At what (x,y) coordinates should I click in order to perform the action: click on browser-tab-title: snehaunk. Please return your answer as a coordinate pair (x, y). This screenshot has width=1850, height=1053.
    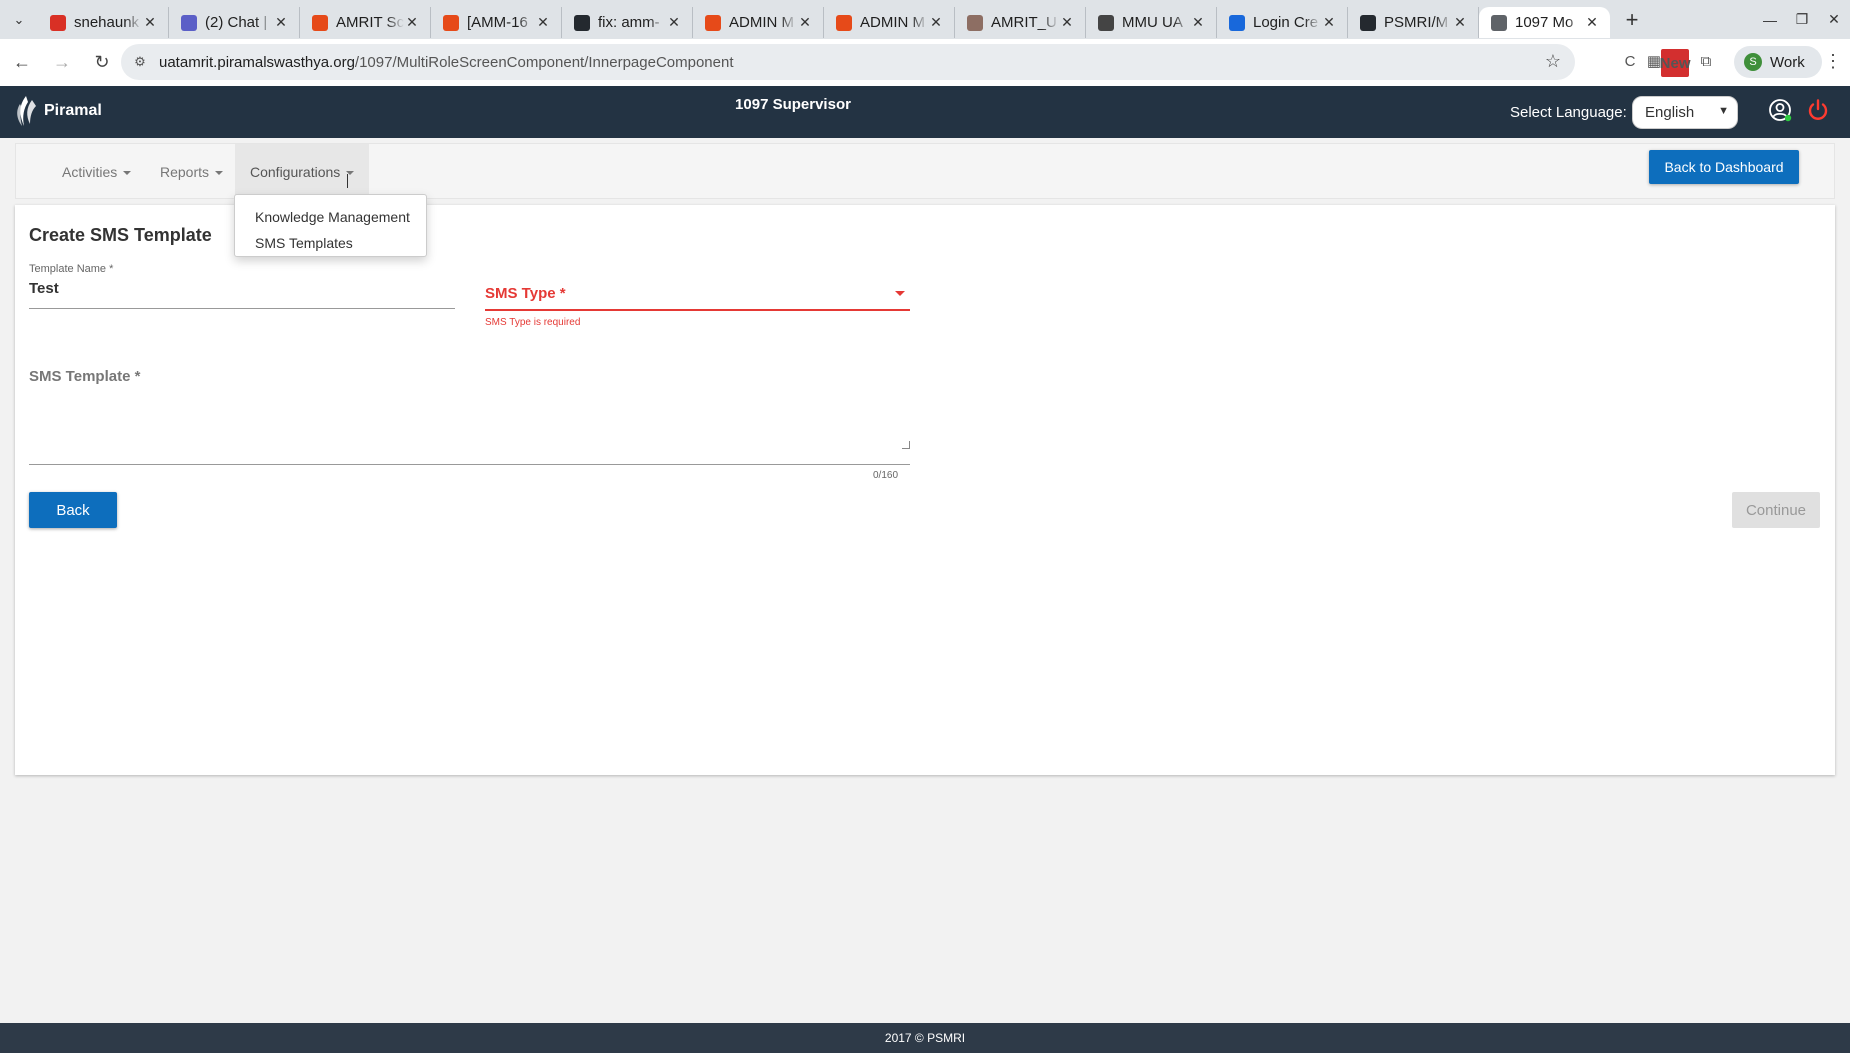
    Looking at the image, I should click on (107, 22).